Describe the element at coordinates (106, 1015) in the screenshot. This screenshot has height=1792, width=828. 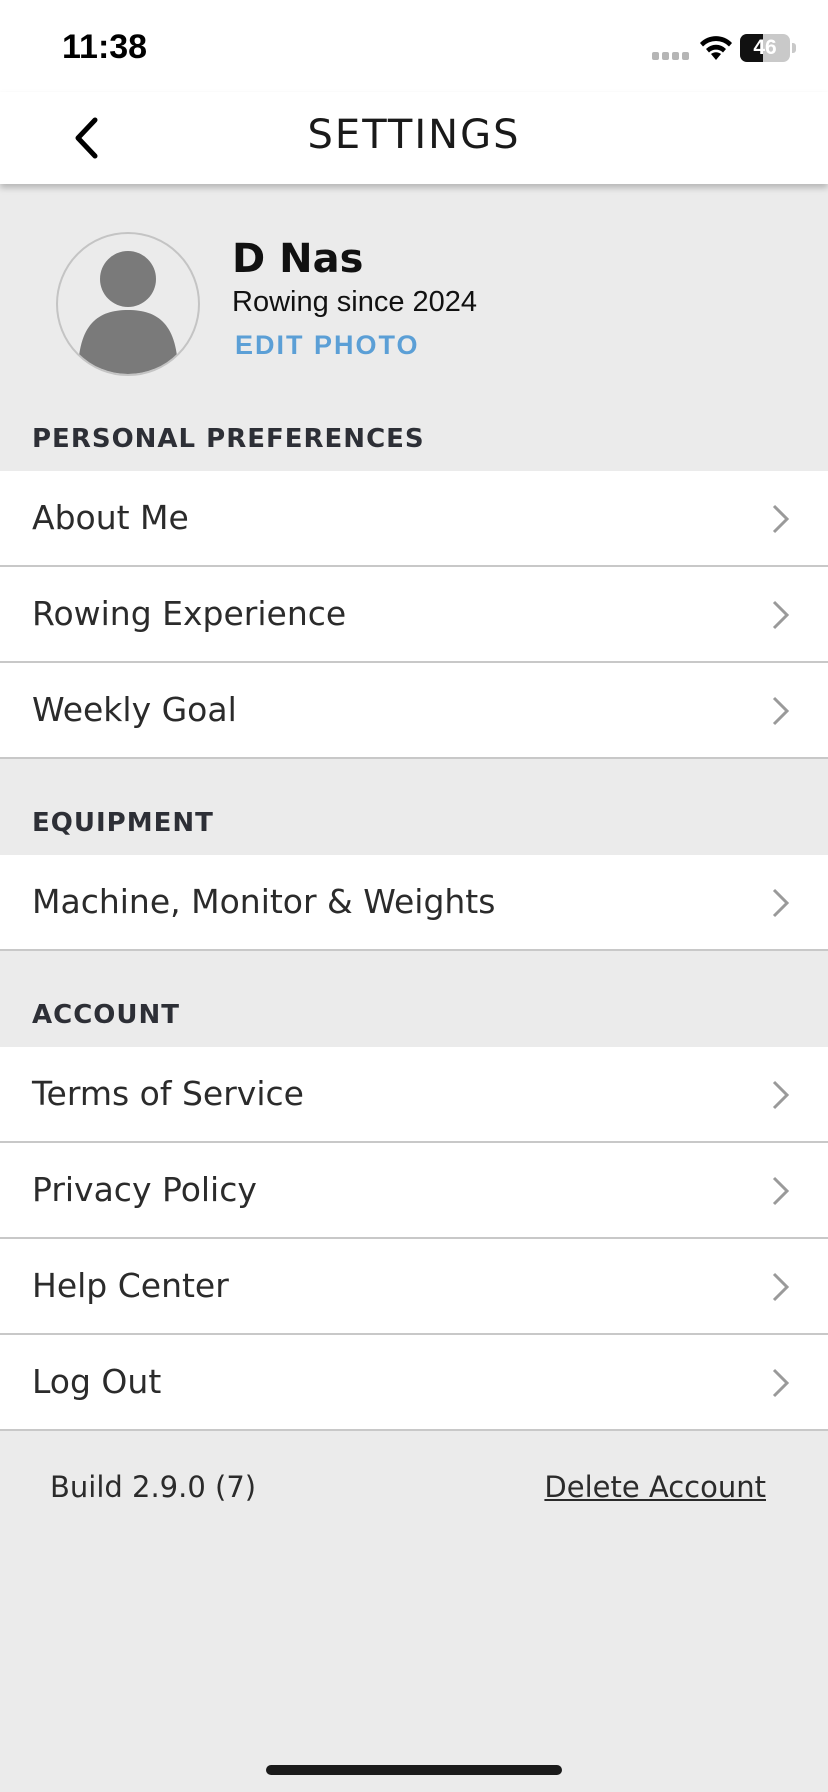
I see `section-header-account: ACCOUNT` at that location.